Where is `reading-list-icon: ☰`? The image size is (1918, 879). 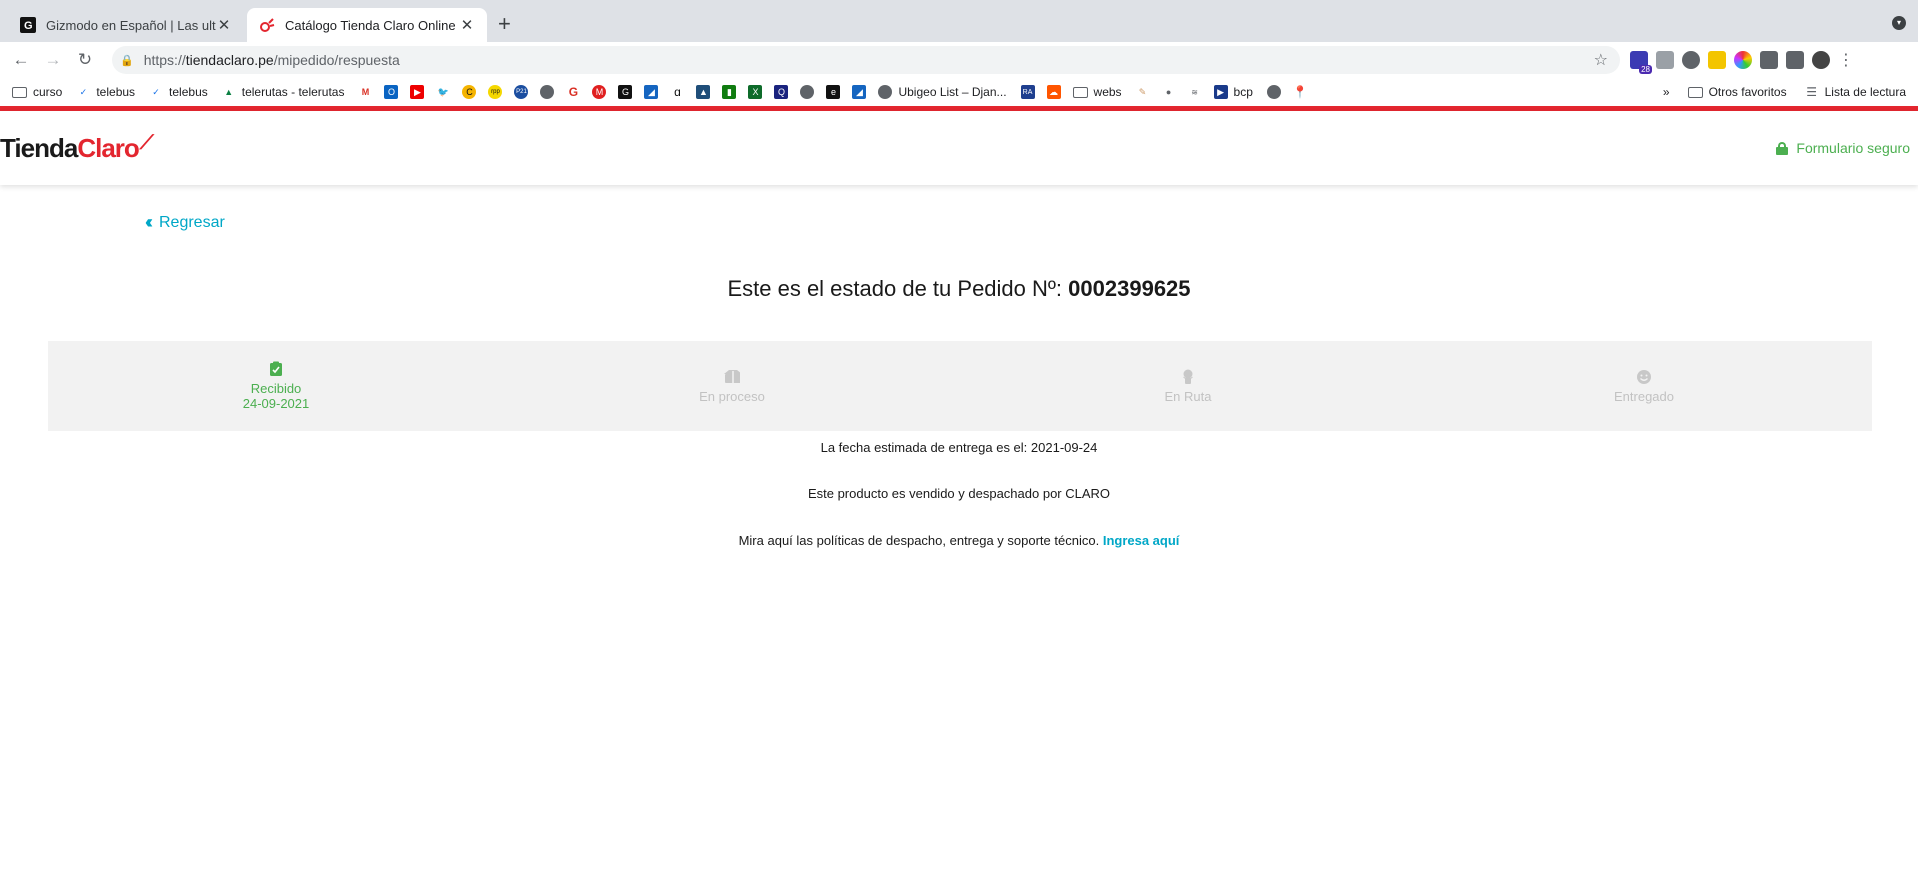
reading-list-icon: ☰ is located at coordinates (1811, 92).